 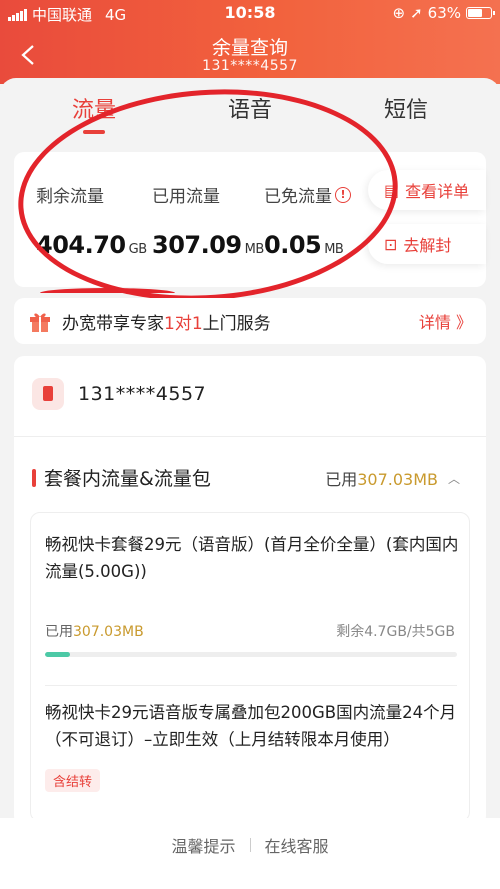 What do you see at coordinates (395, 632) in the screenshot?
I see `package-remaining: 剩余4.7GB/共5GB` at bounding box center [395, 632].